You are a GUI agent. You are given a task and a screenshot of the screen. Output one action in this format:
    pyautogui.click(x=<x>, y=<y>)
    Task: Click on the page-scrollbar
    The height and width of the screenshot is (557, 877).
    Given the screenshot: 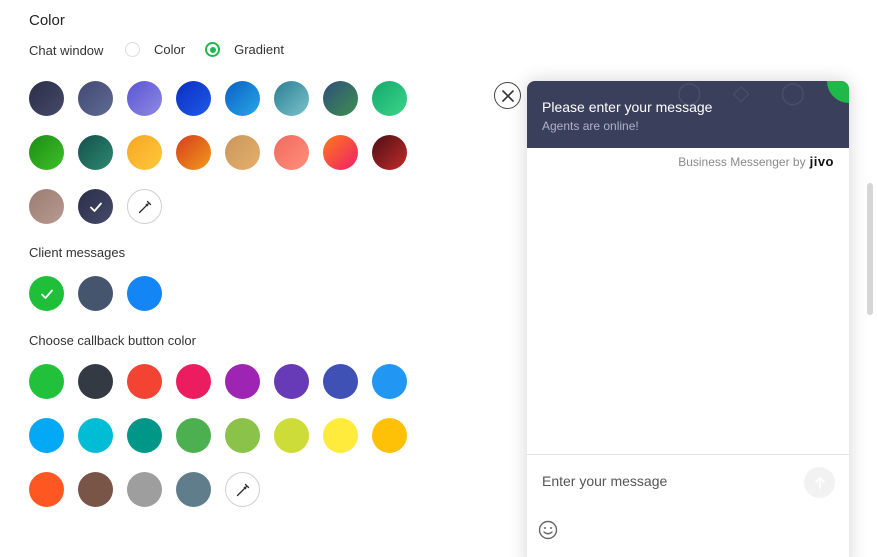 What is the action you would take?
    pyautogui.click(x=870, y=249)
    